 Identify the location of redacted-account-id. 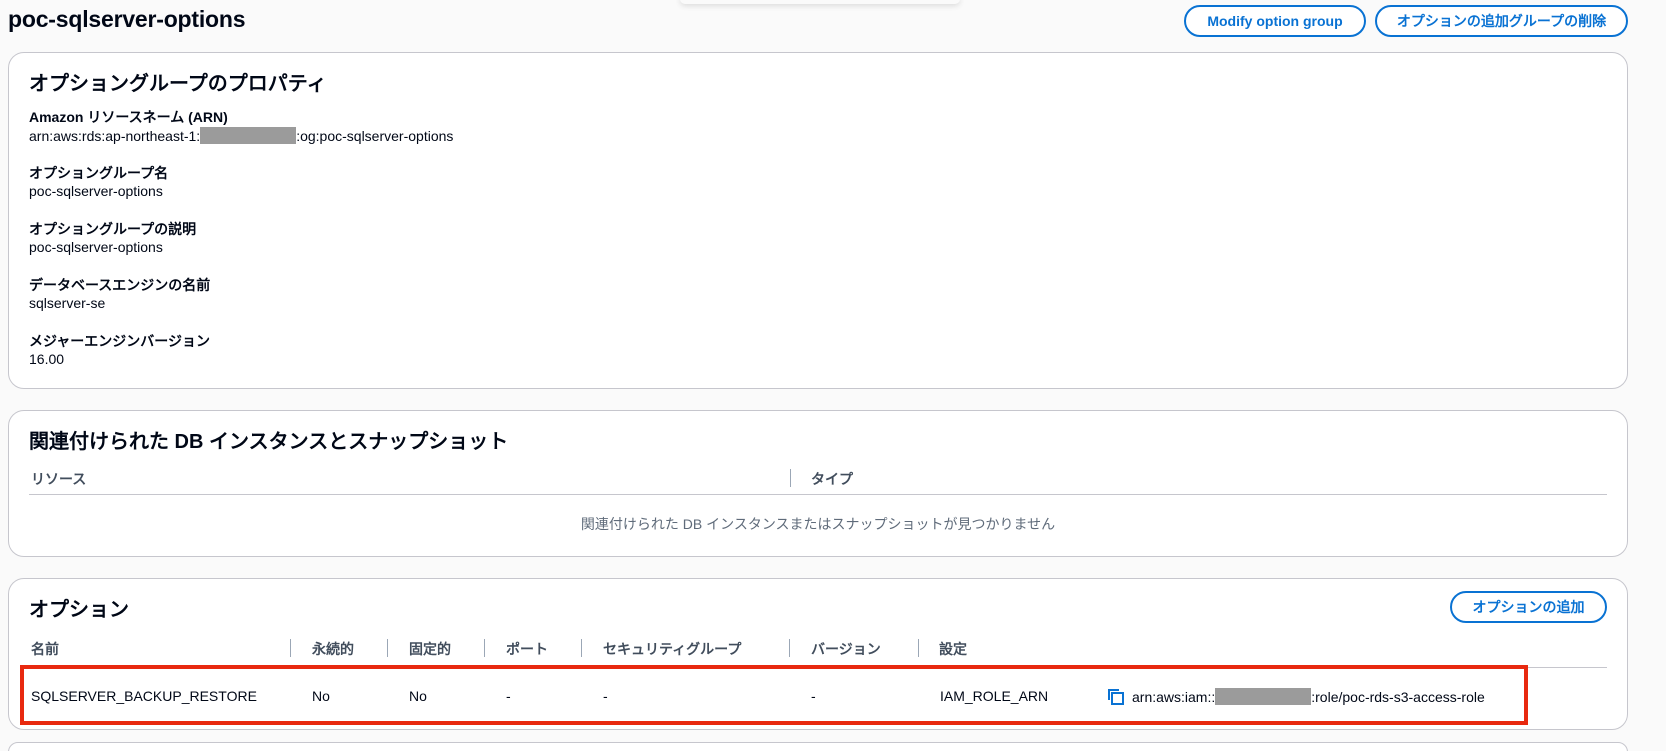
(248, 135).